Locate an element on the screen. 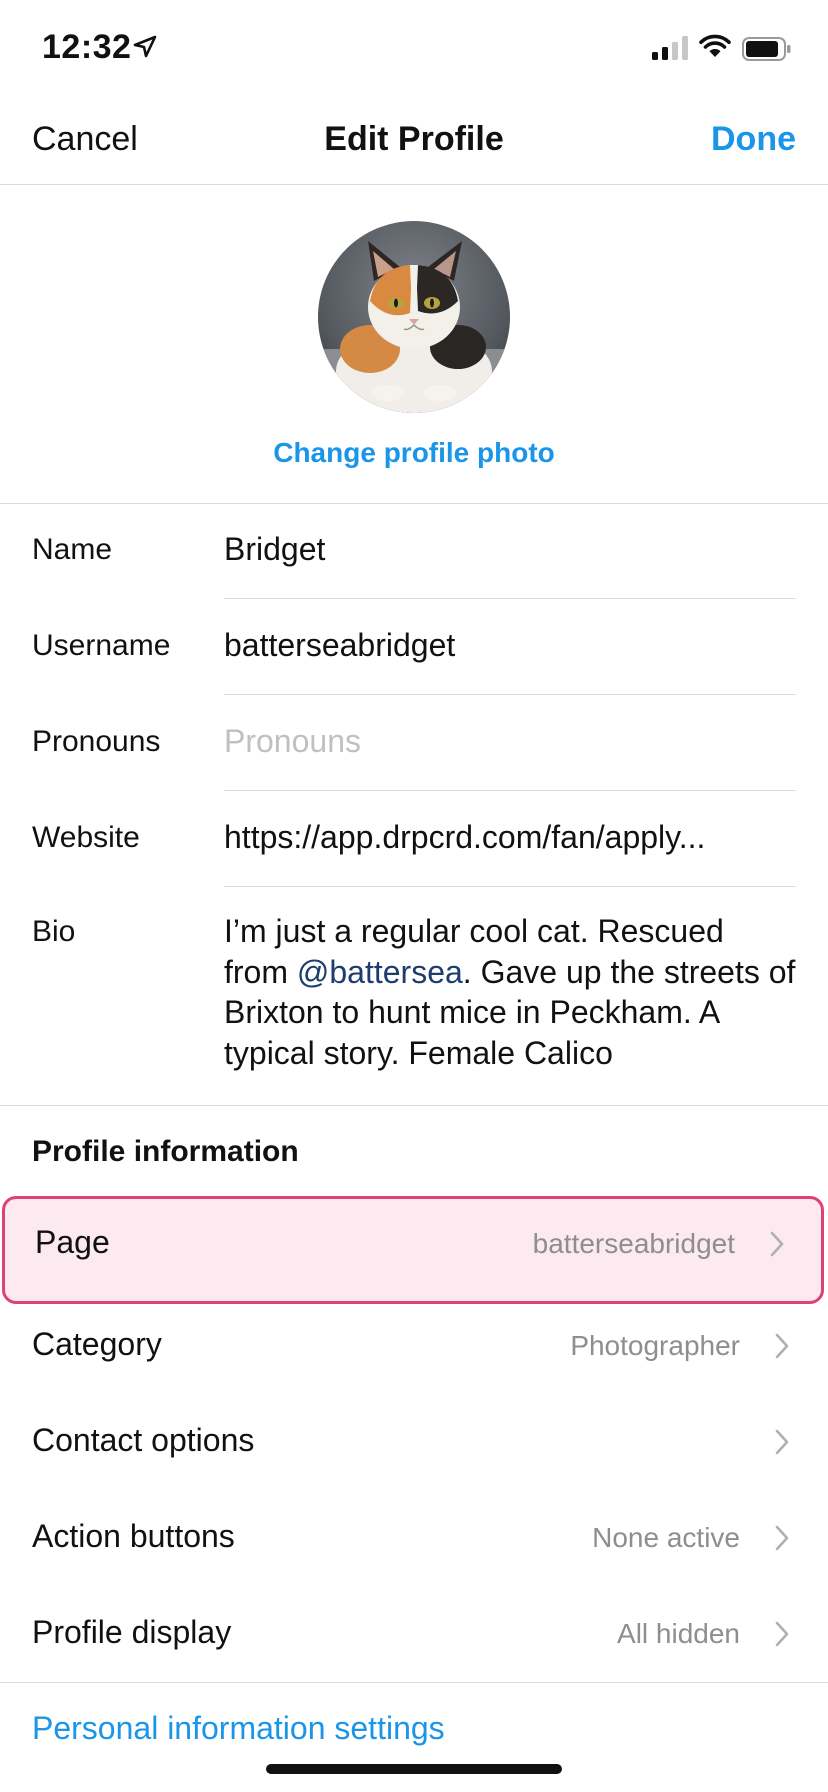 The height and width of the screenshot is (1792, 828). name-field-row: Name Bridget is located at coordinates (414, 553).